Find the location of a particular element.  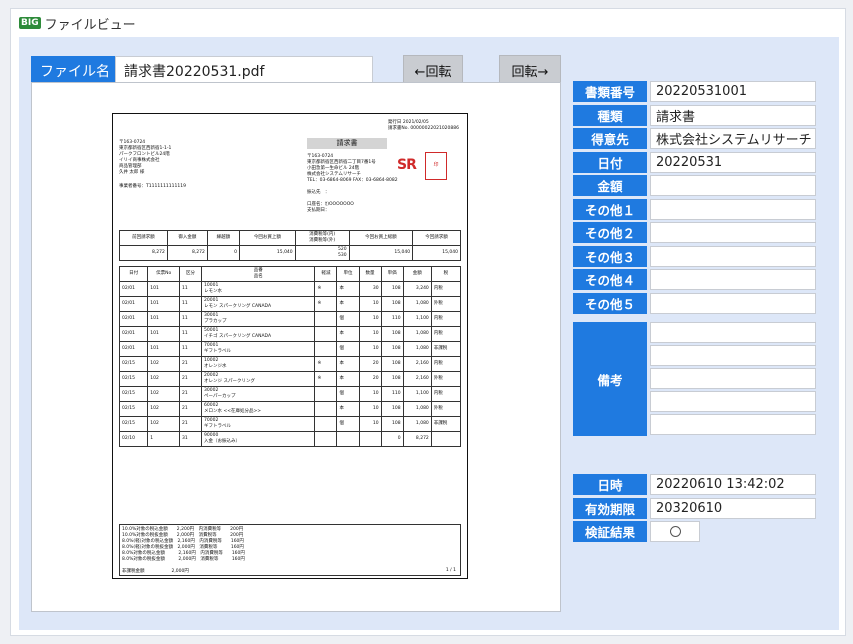

rotate-right-button: 回転→ is located at coordinates (530, 70).